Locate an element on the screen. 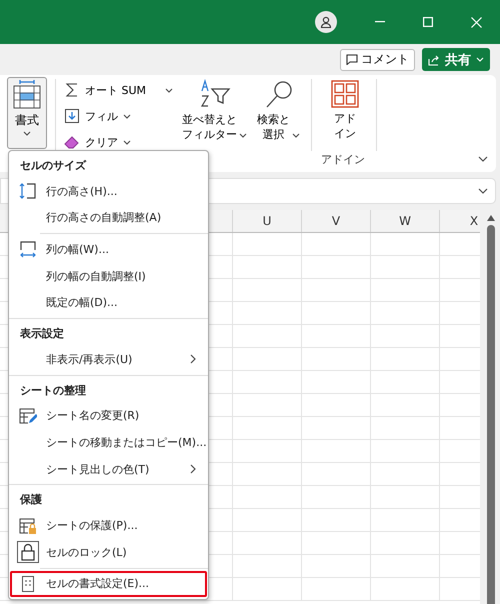  find-select-button: 検索と 選択 is located at coordinates (279, 109).